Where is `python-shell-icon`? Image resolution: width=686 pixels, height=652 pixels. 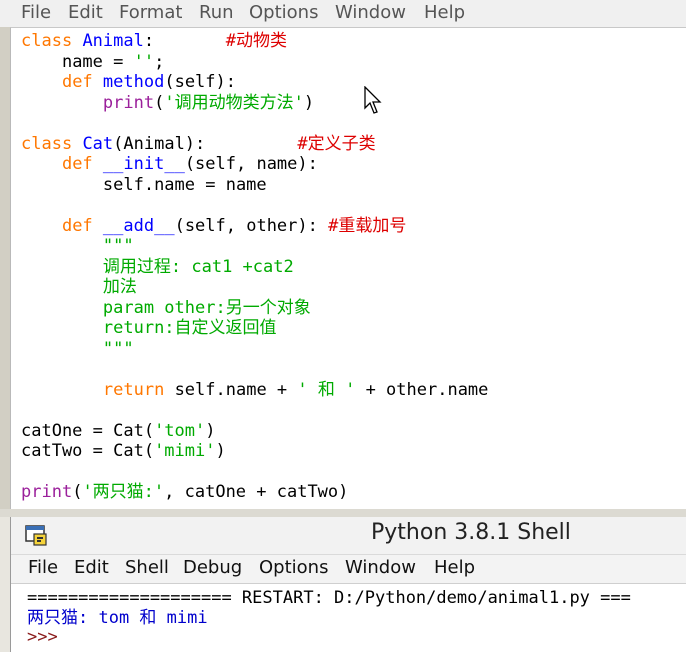
python-shell-icon is located at coordinates (36, 535).